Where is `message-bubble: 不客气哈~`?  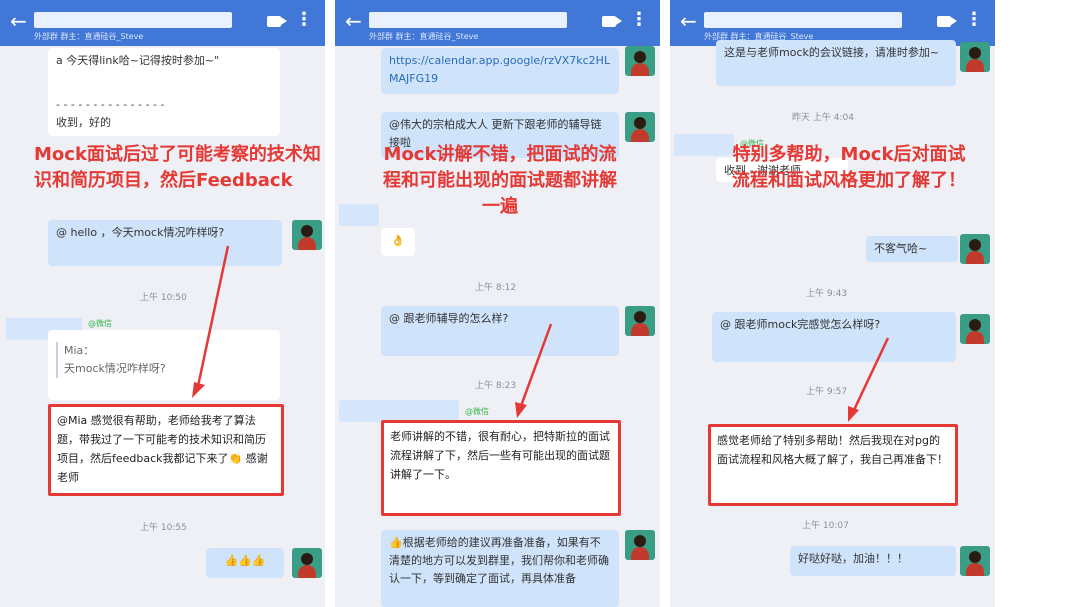
message-bubble: 不客气哈~ is located at coordinates (912, 249).